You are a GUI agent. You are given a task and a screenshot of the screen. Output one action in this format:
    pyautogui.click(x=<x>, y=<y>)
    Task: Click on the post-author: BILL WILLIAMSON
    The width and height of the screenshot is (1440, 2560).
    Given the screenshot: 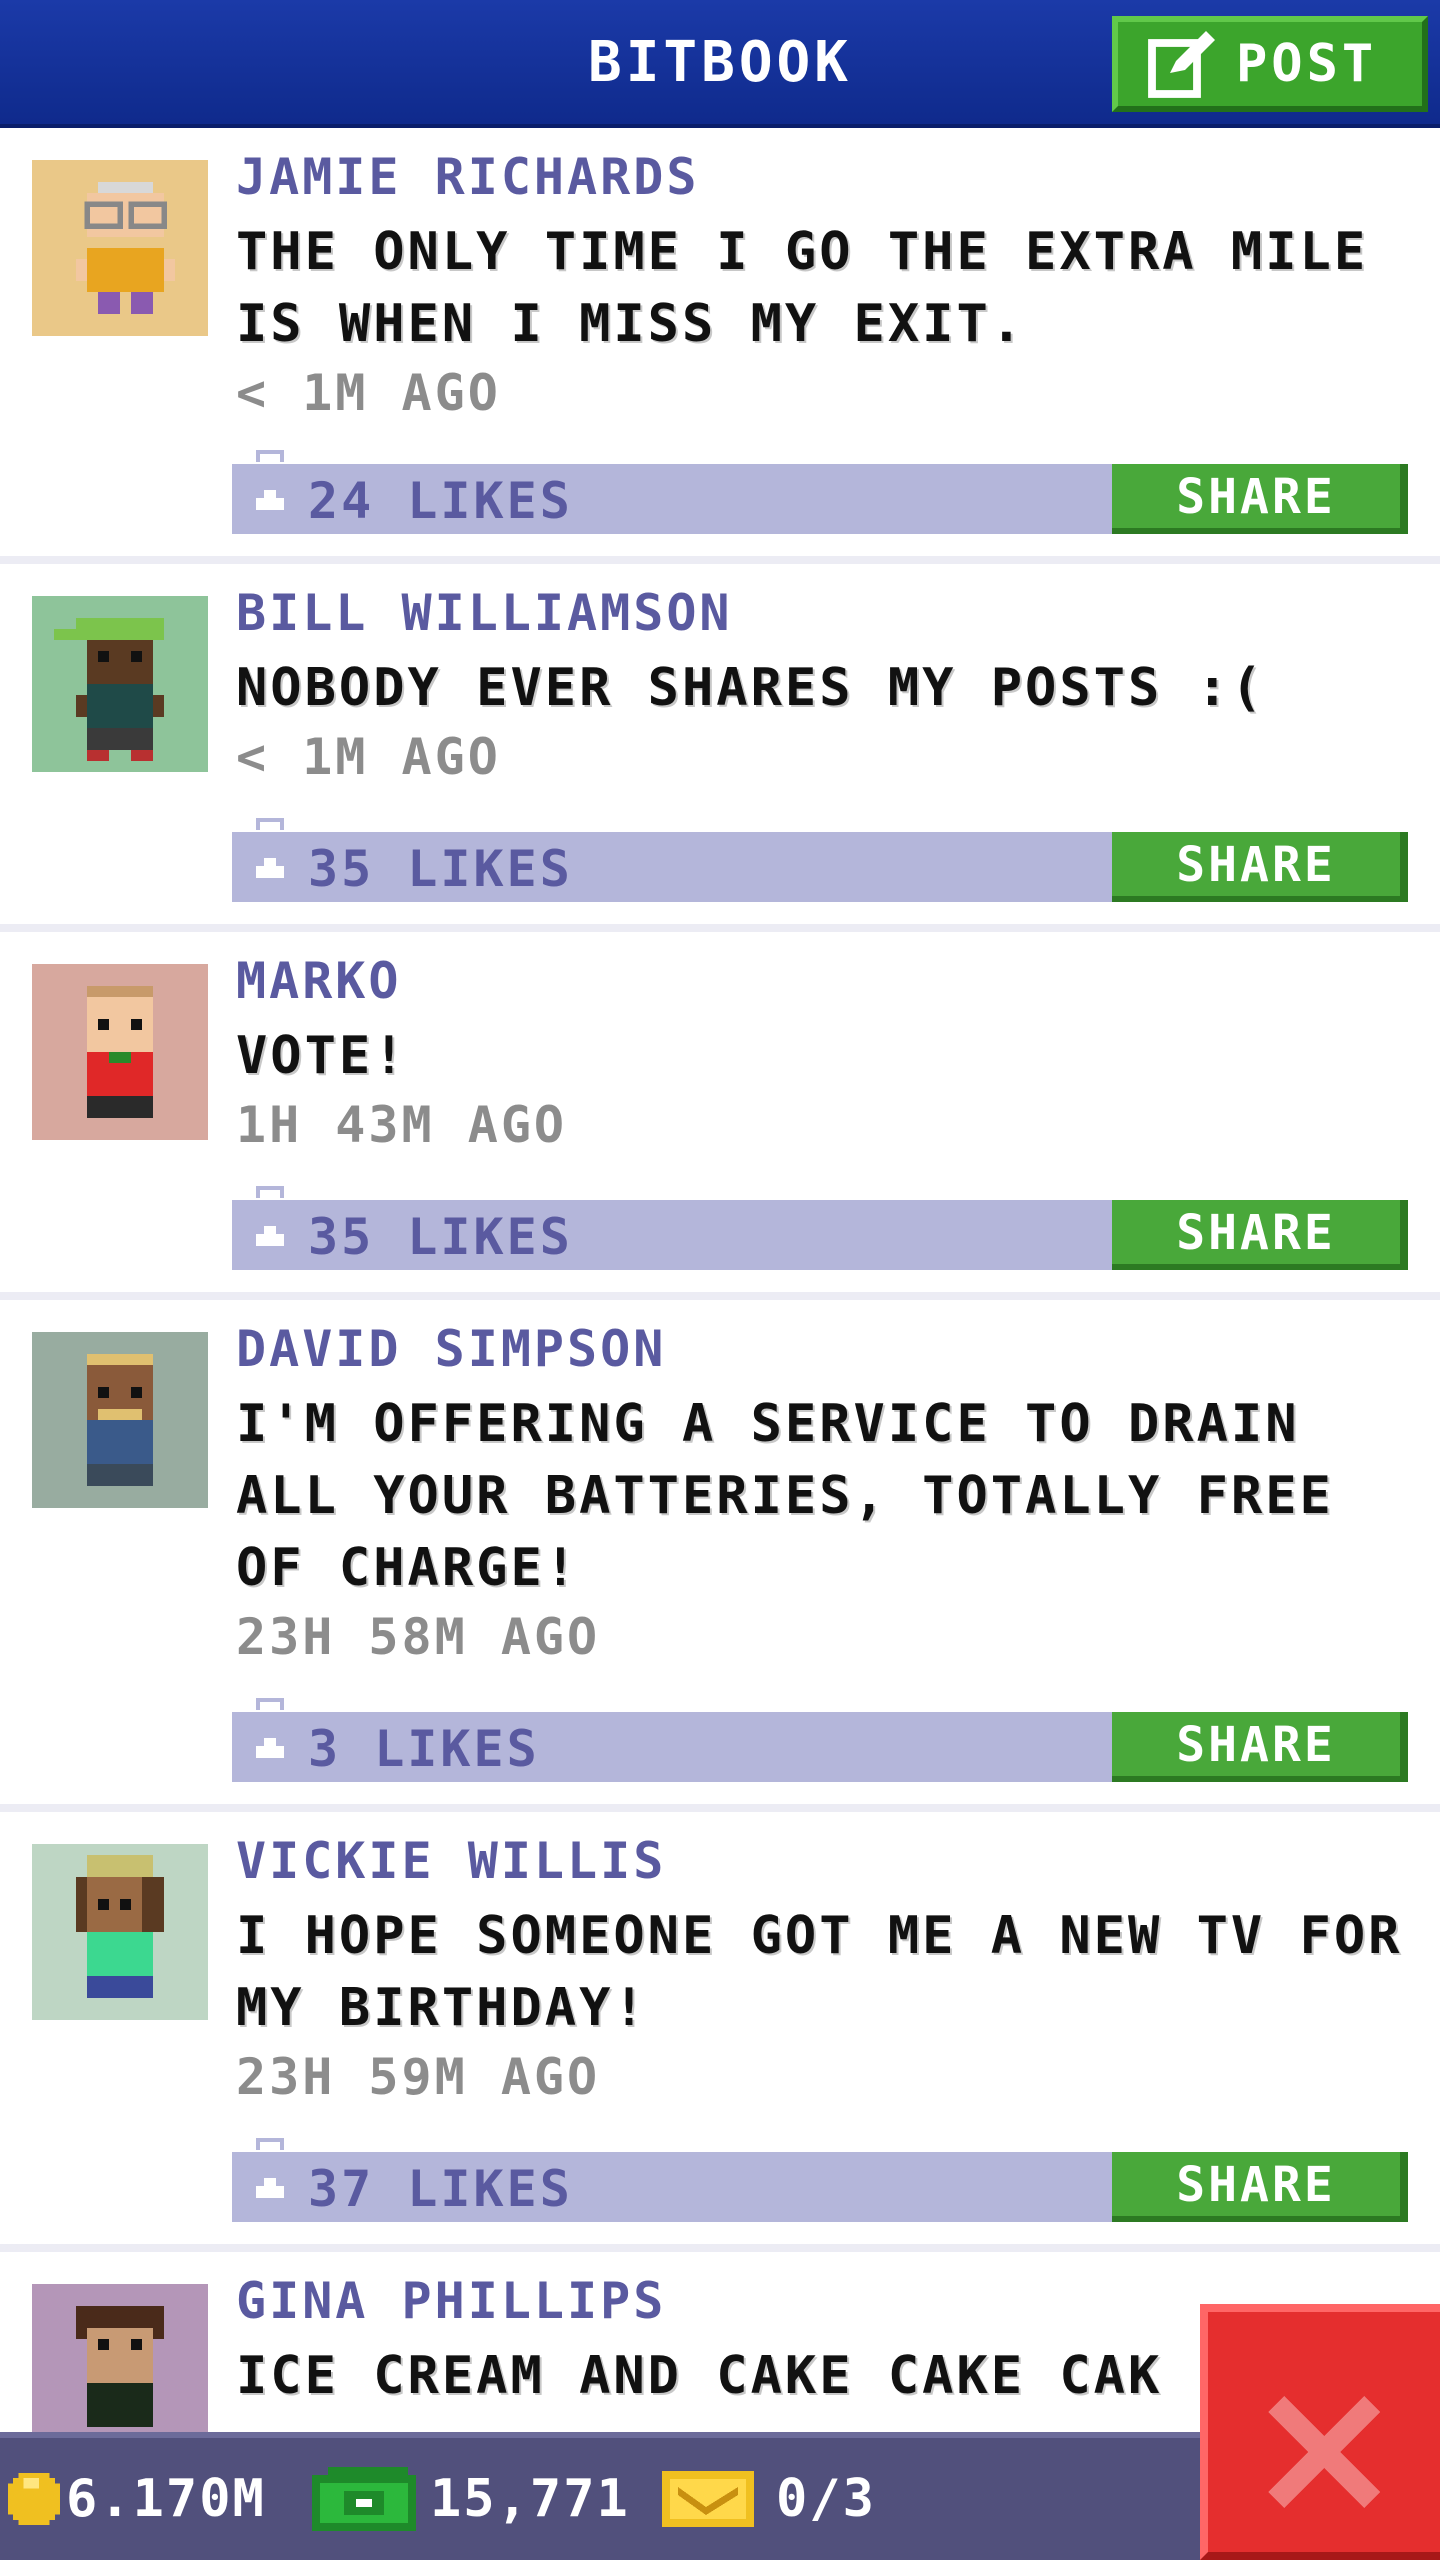 What is the action you would take?
    pyautogui.click(x=484, y=613)
    